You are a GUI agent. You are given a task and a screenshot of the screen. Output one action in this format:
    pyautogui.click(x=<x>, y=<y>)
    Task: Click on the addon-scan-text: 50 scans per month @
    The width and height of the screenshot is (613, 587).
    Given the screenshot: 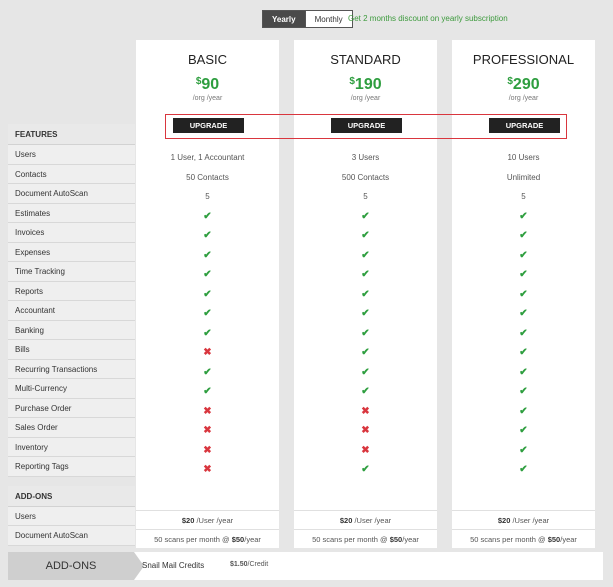 What is the action you would take?
    pyautogui.click(x=193, y=539)
    